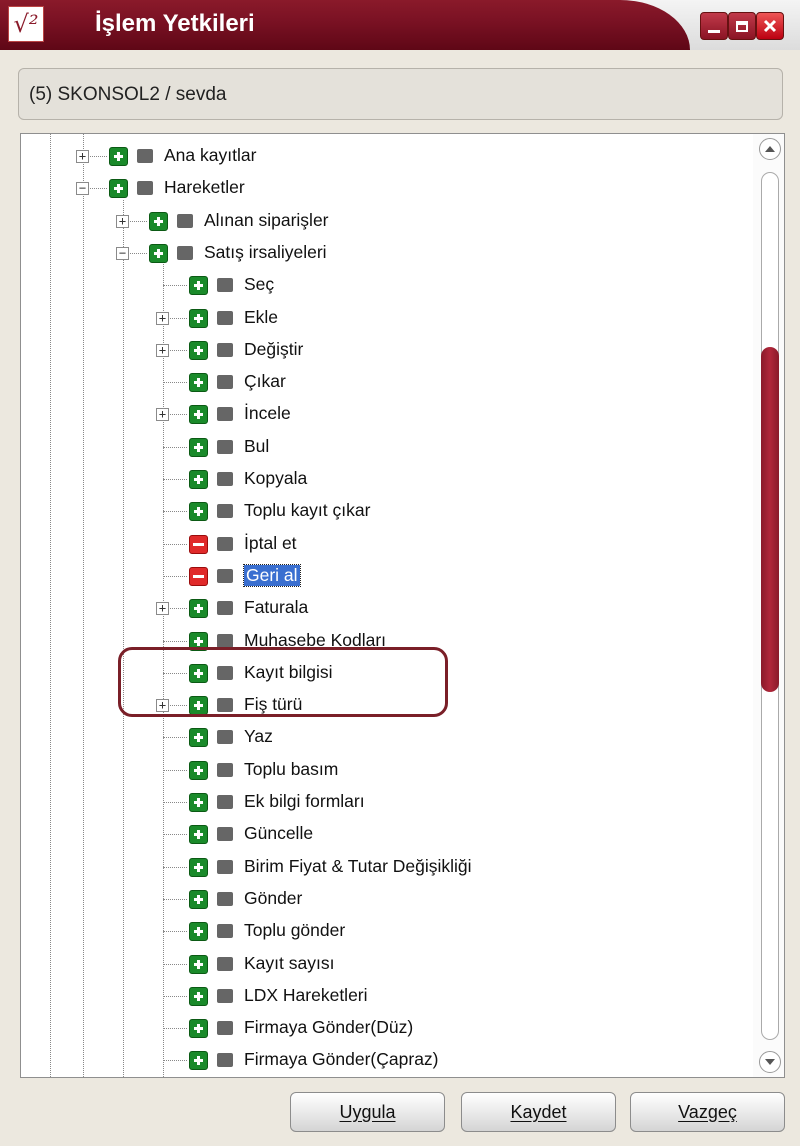 The width and height of the screenshot is (800, 1146). Describe the element at coordinates (267, 413) in the screenshot. I see `tree-item-label: İncele` at that location.